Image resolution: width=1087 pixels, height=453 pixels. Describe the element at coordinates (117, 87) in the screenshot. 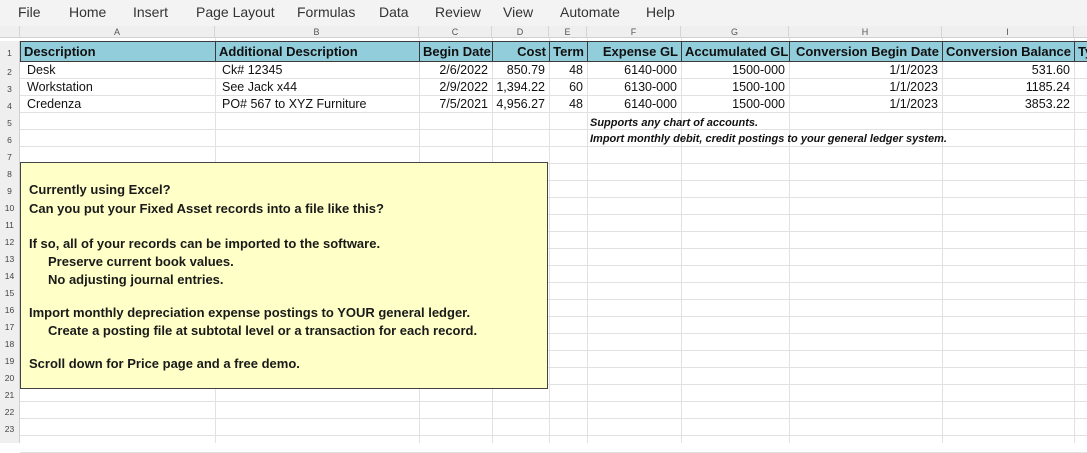

I see `table-cell: Workstation` at that location.